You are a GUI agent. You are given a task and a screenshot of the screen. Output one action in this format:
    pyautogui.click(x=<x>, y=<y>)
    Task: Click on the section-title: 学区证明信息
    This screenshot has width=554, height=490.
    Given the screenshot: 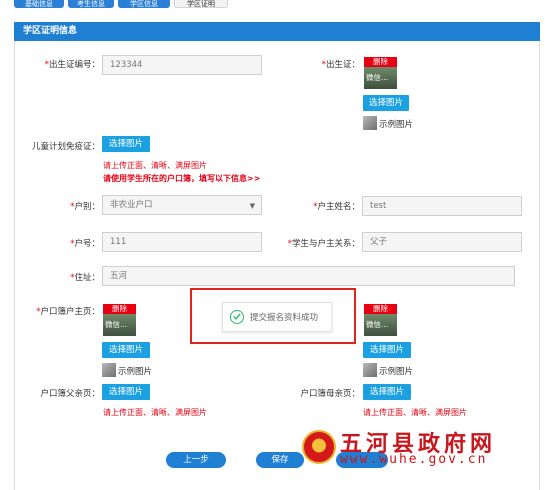 What is the action you would take?
    pyautogui.click(x=277, y=31)
    